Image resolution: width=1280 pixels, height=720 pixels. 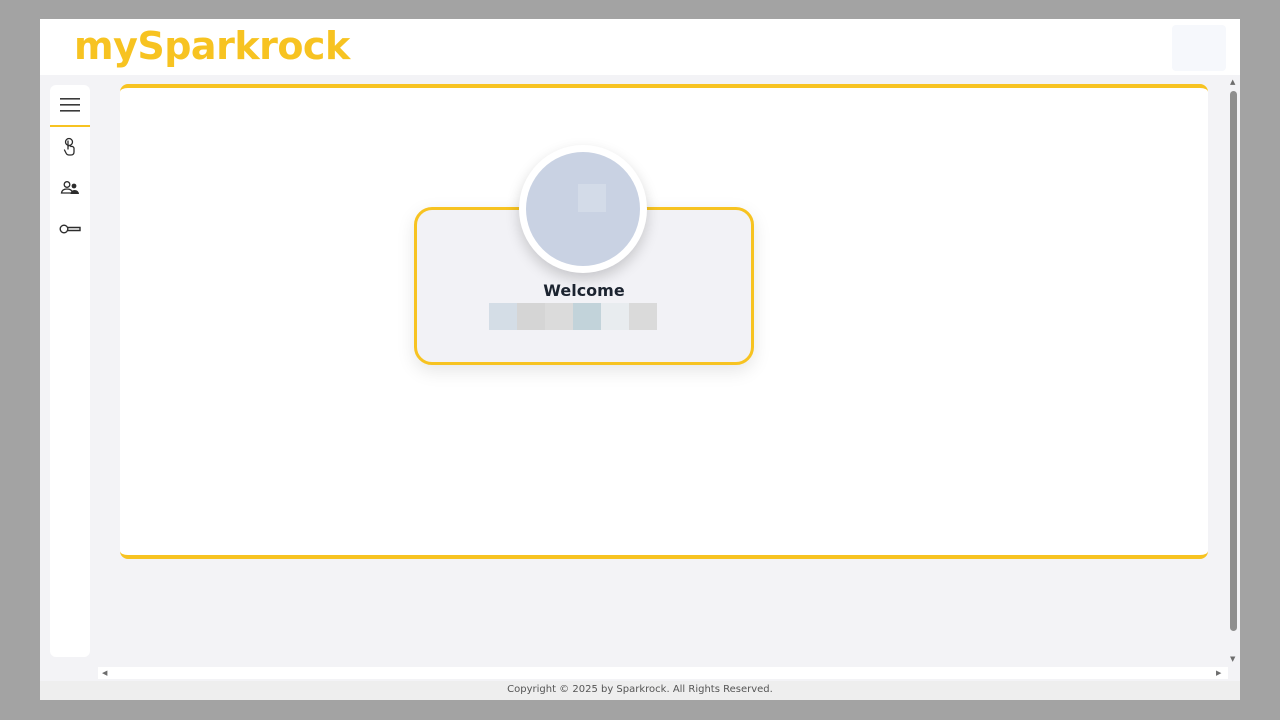 I want to click on user-group-icon, so click(x=69, y=187).